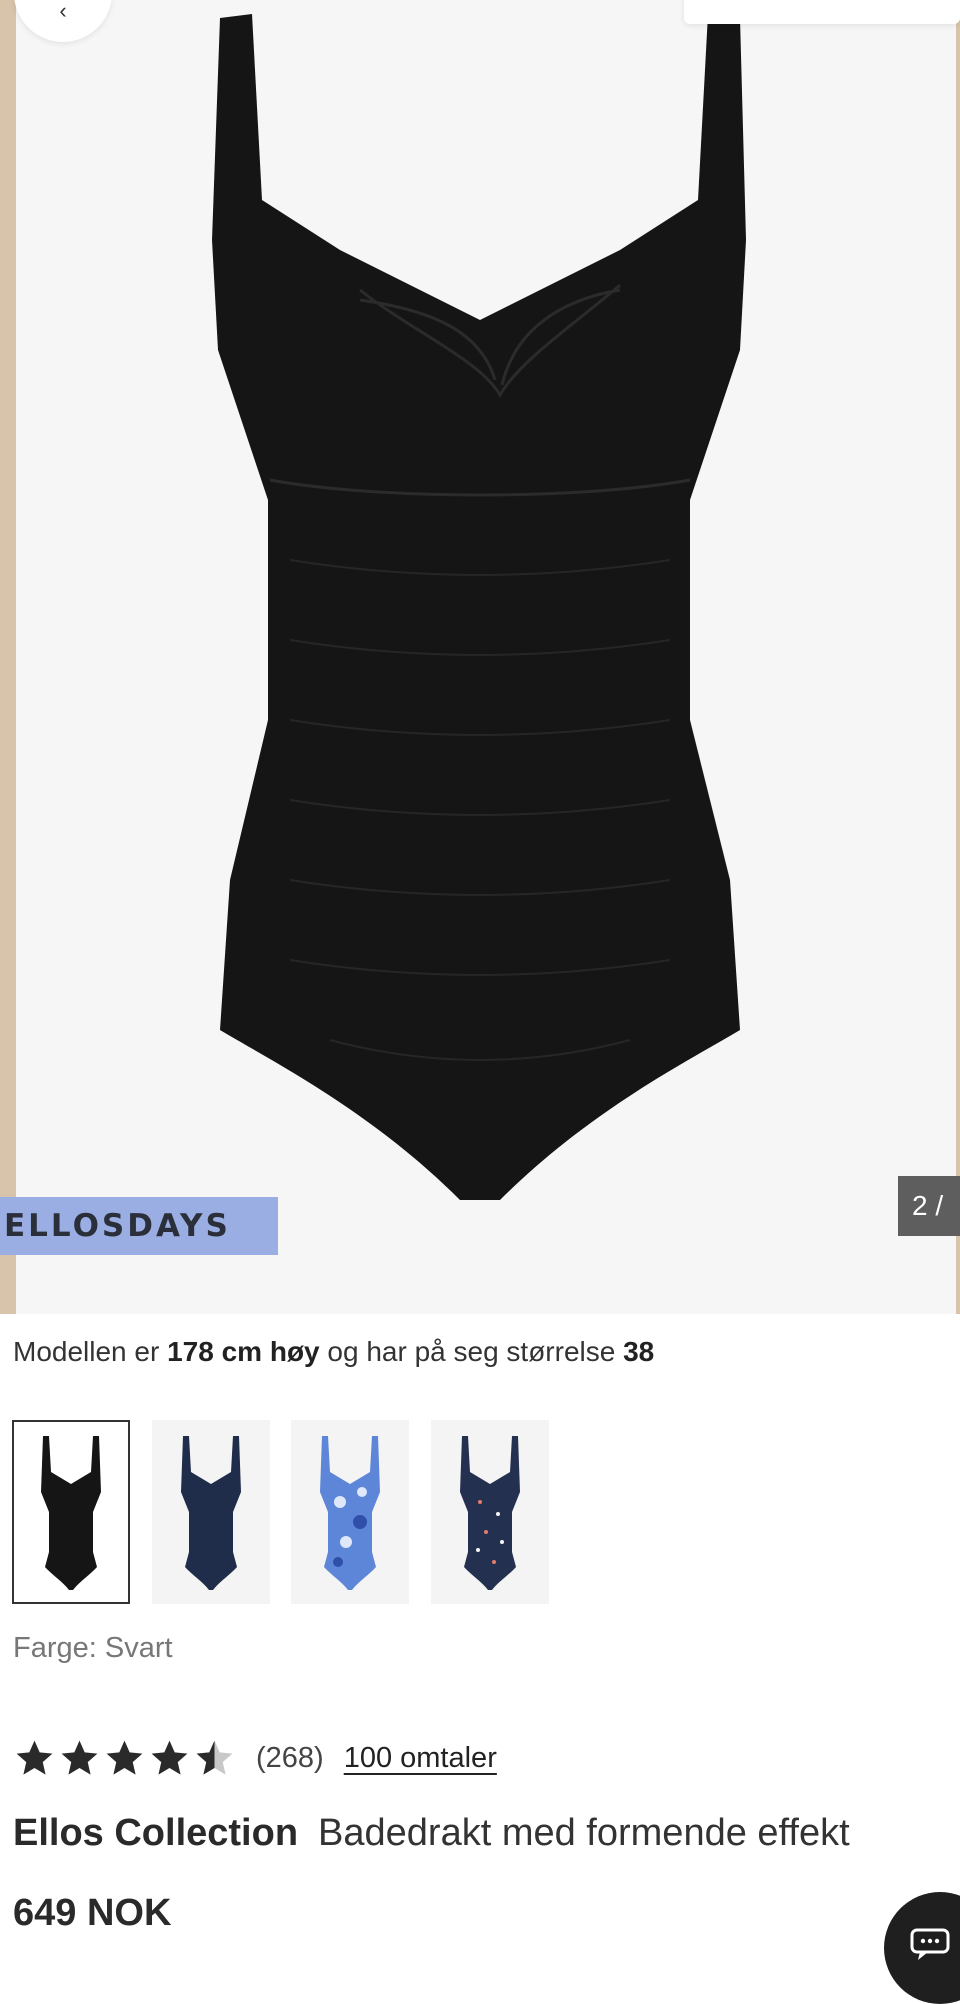 The width and height of the screenshot is (960, 2004). What do you see at coordinates (63, 11) in the screenshot?
I see `chevron-left-icon: ‹` at bounding box center [63, 11].